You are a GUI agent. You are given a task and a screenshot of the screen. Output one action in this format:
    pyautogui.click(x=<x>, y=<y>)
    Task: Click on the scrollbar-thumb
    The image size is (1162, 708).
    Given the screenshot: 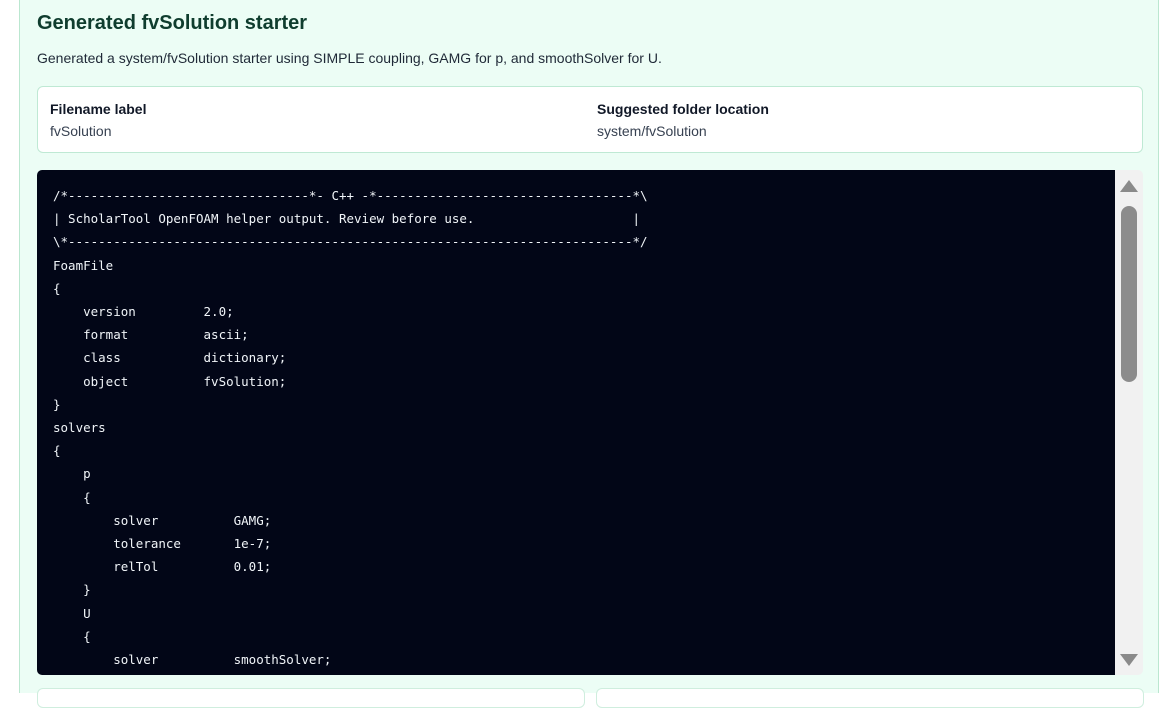 What is the action you would take?
    pyautogui.click(x=1129, y=294)
    